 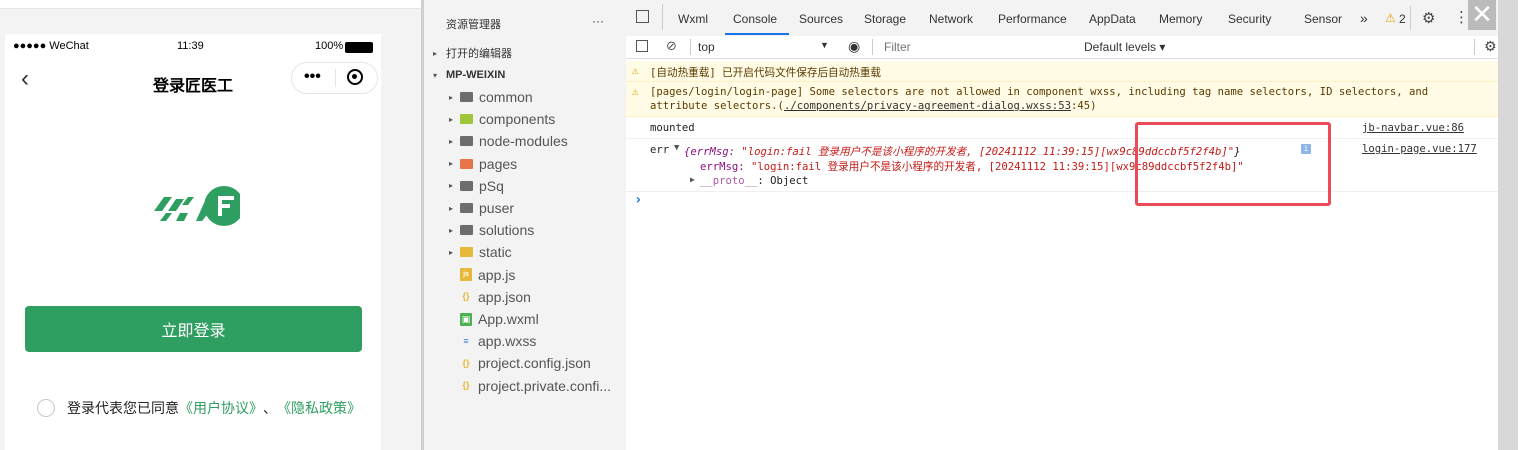 I want to click on open-editors-section: ▸ 打开的编辑器, so click(x=525, y=53).